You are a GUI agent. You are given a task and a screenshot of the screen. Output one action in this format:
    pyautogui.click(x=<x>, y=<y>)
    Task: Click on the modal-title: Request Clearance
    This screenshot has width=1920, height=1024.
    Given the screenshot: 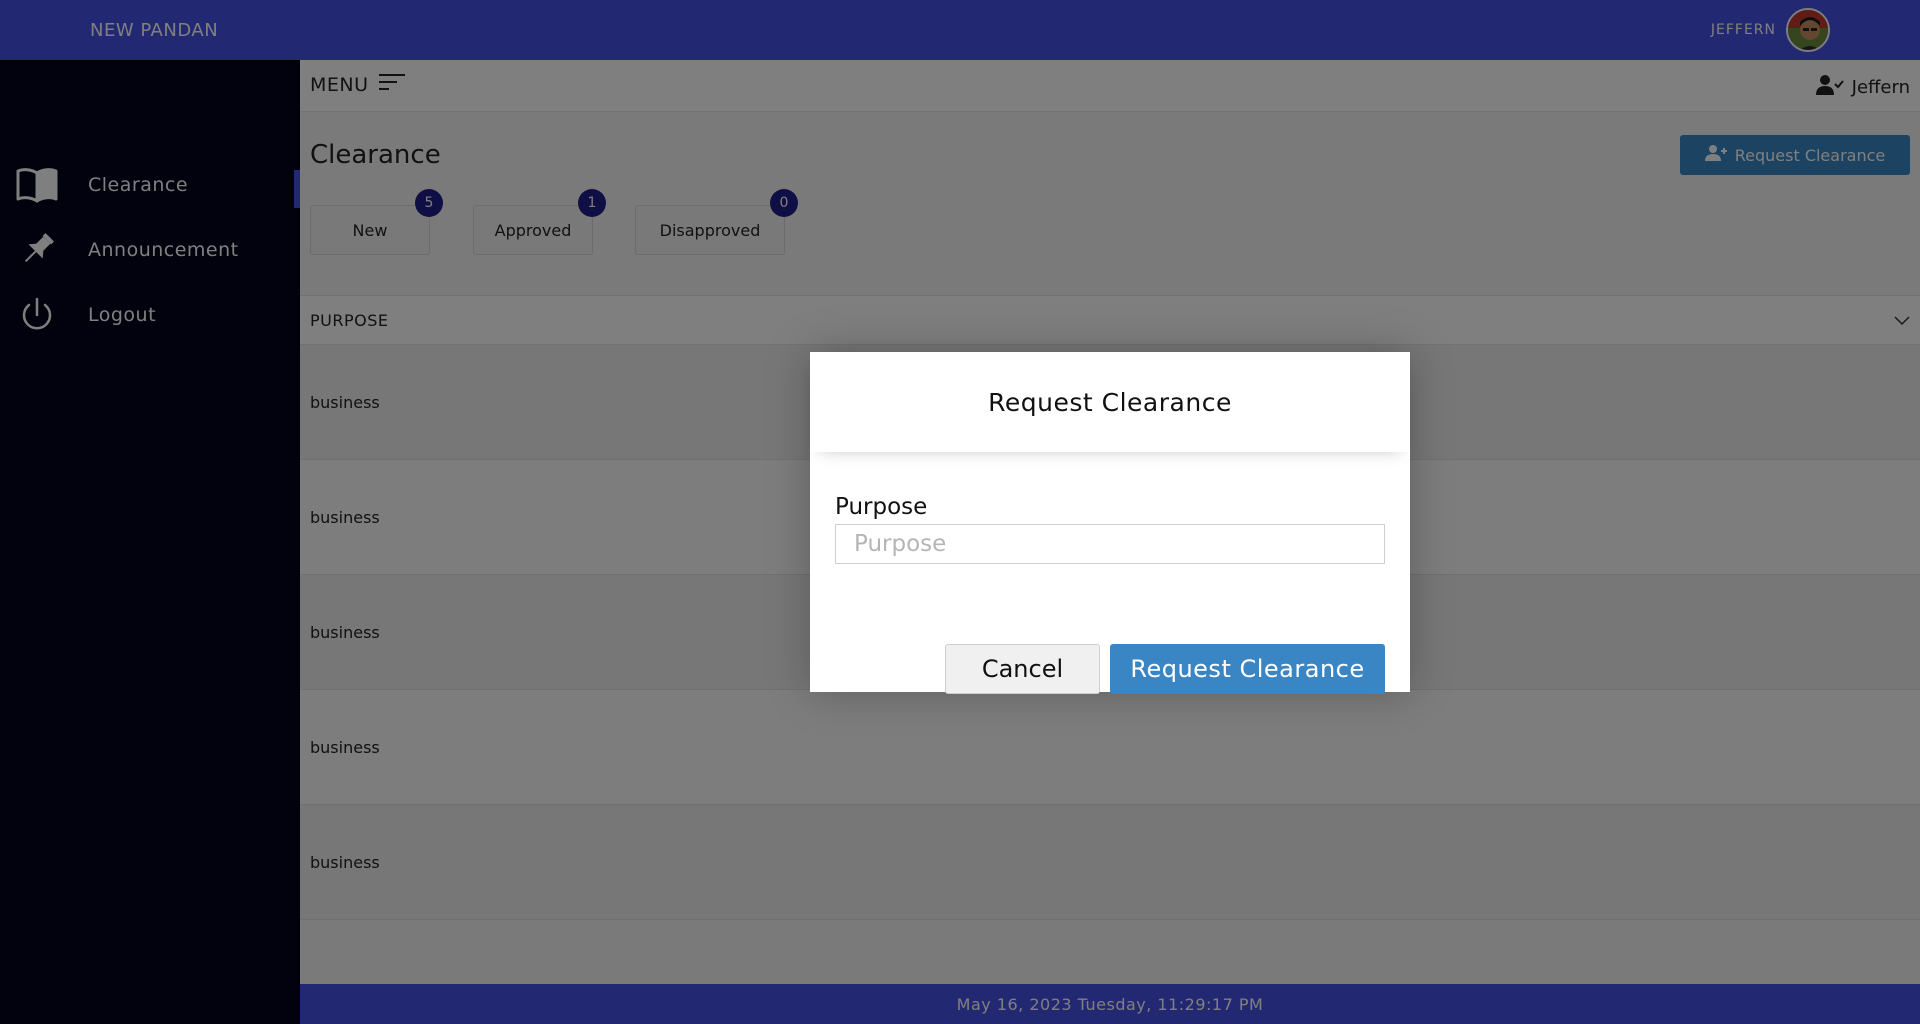 What is the action you would take?
    pyautogui.click(x=1110, y=402)
    